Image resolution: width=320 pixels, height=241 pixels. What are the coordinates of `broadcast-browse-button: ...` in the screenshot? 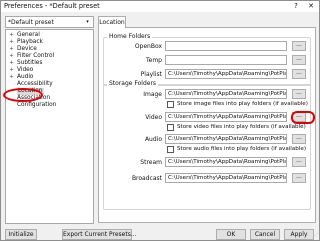 It's located at (299, 178).